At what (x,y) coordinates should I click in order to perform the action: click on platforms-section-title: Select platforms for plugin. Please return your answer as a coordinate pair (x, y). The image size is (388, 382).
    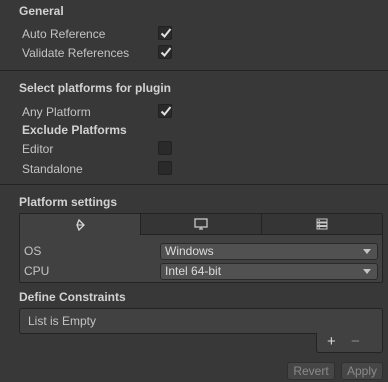
    Looking at the image, I should click on (95, 88).